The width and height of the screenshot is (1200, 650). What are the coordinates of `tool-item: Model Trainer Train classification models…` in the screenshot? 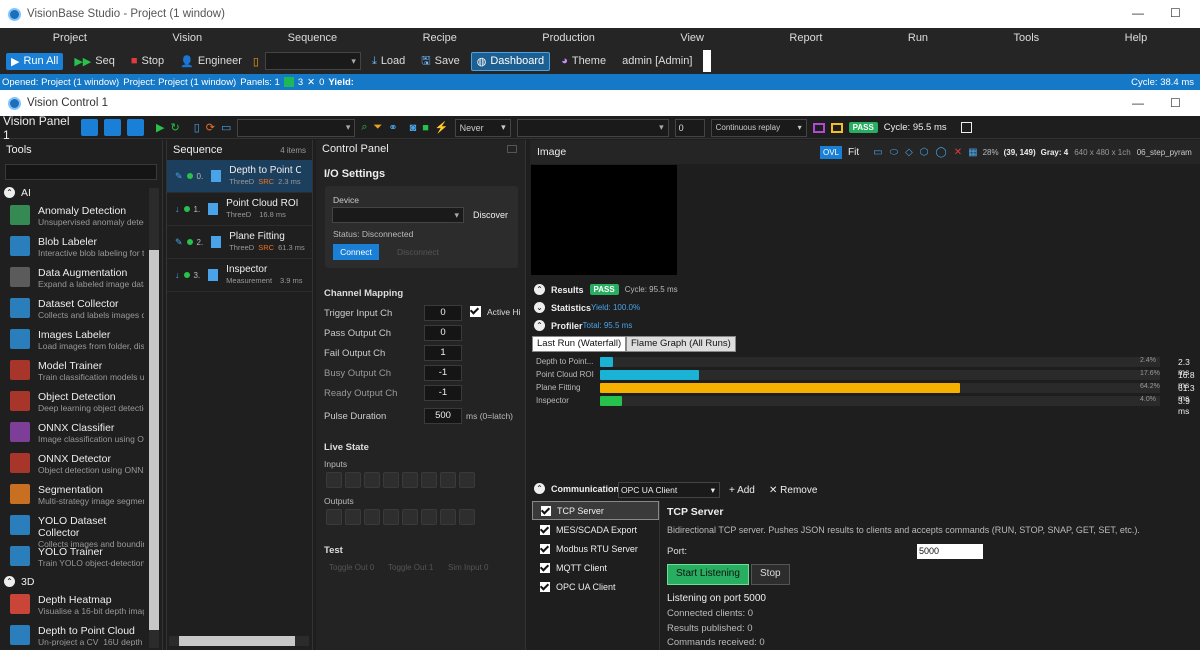 It's located at (74, 371).